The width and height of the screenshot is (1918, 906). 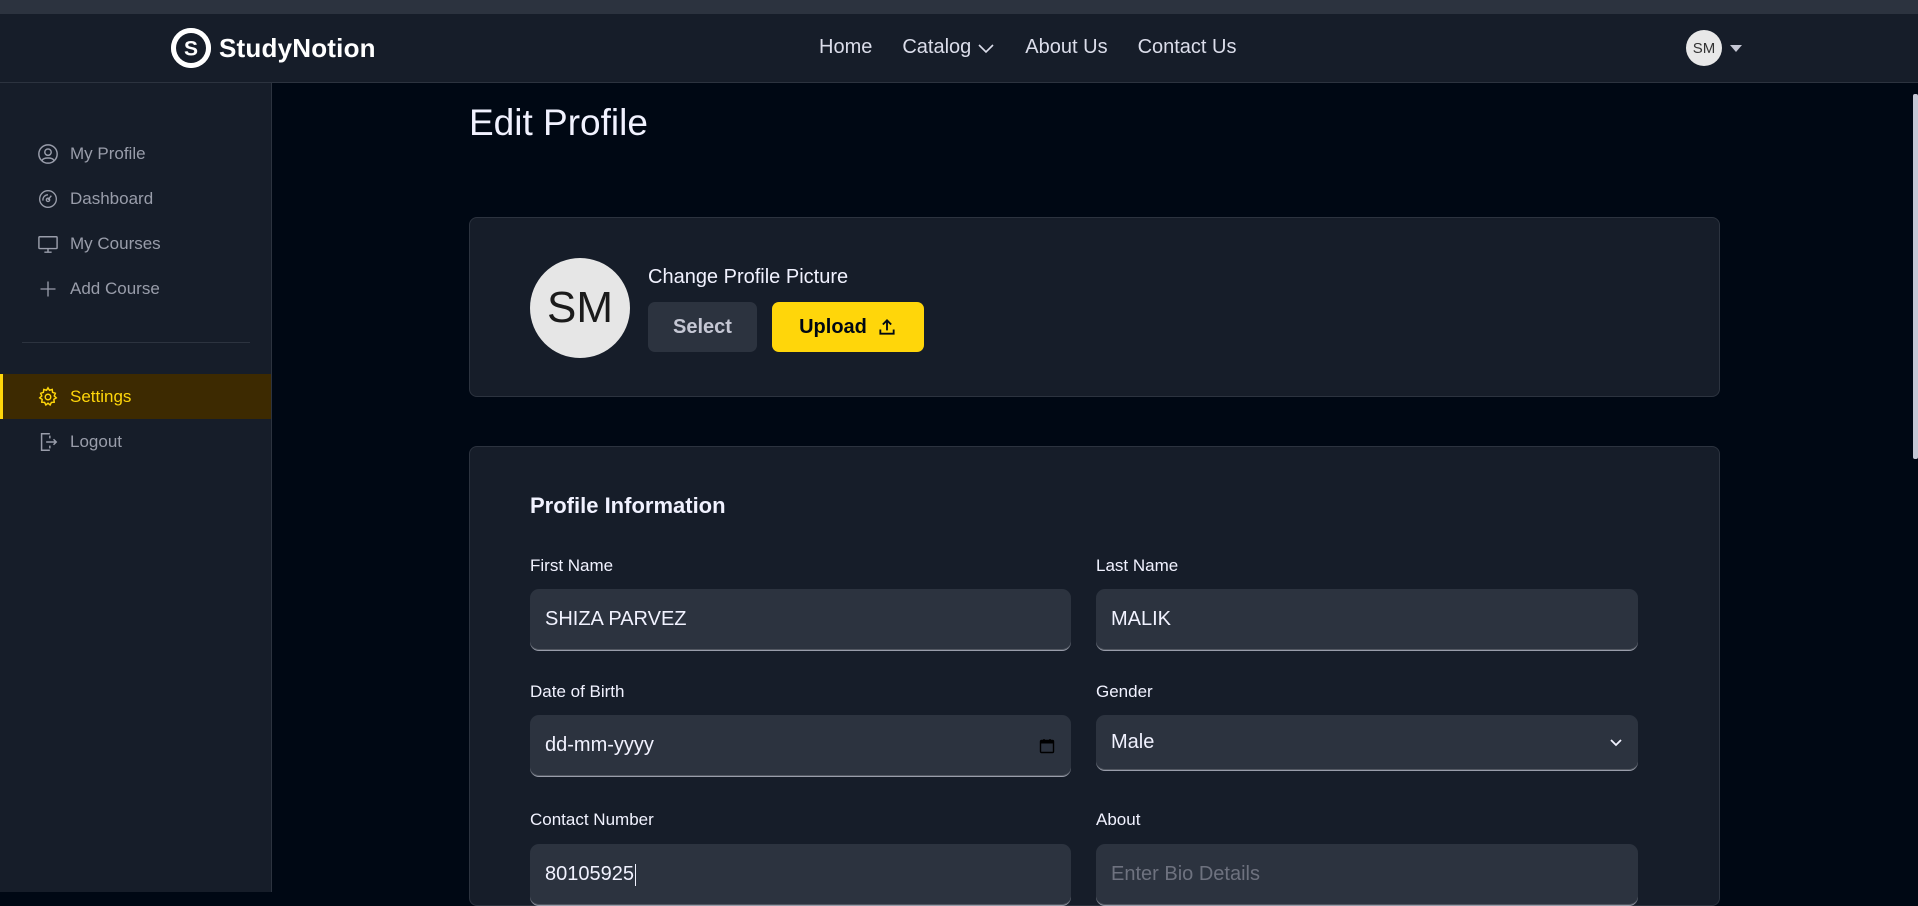 I want to click on sidebar-item-add-course: Add Course, so click(x=135, y=288).